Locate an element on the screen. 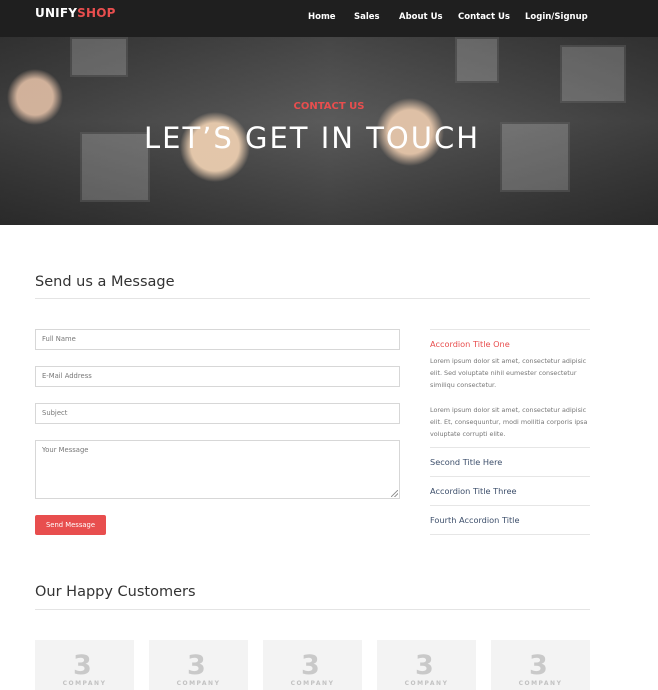  nav-item-contact-us: Contact Us is located at coordinates (484, 17).